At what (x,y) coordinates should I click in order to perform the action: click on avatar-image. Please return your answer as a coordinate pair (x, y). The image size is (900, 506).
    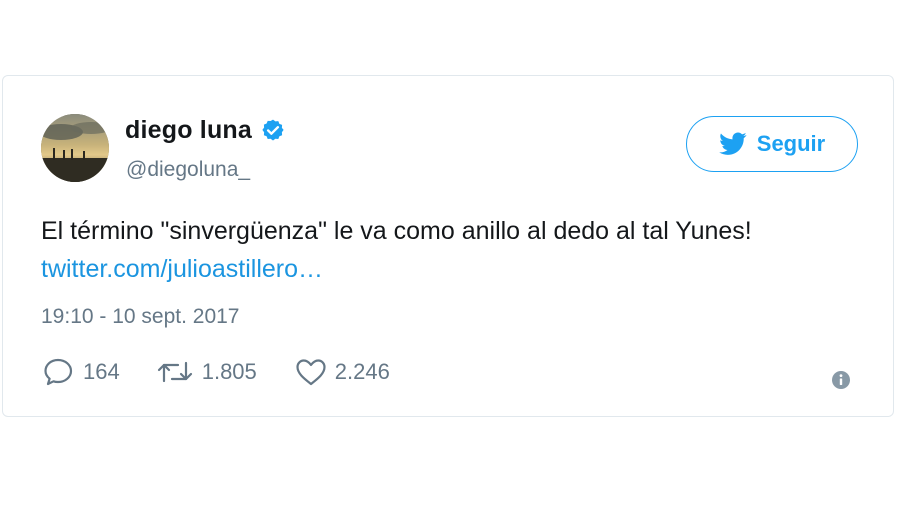
    Looking at the image, I should click on (75, 148).